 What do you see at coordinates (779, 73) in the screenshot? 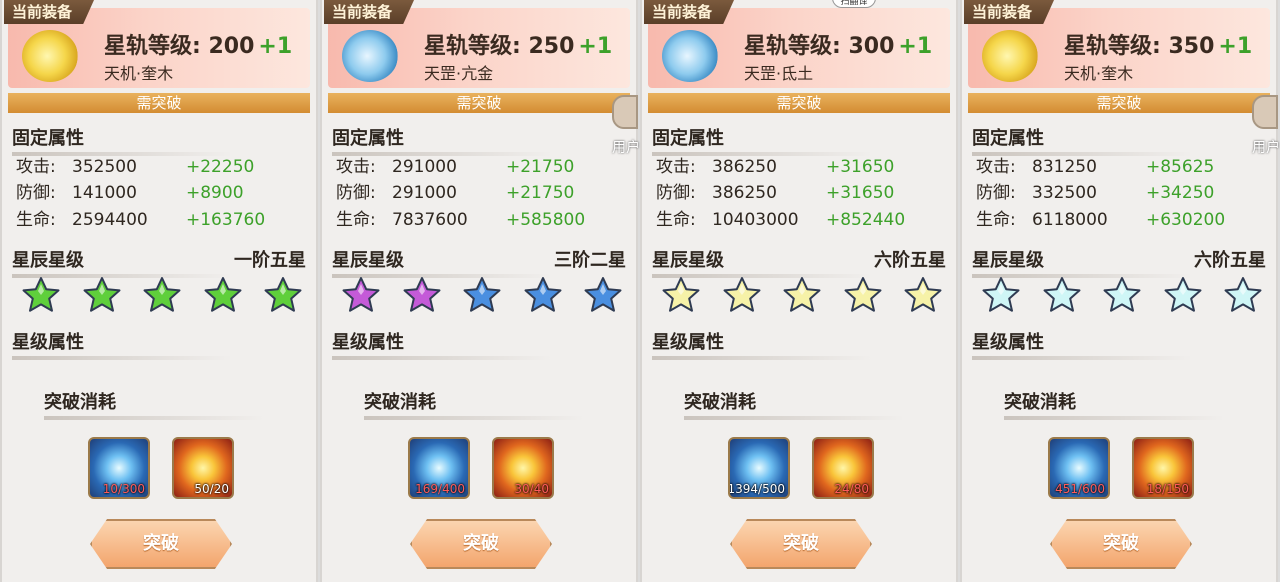
I see `equipment-subtitle: 天罡·氐土` at bounding box center [779, 73].